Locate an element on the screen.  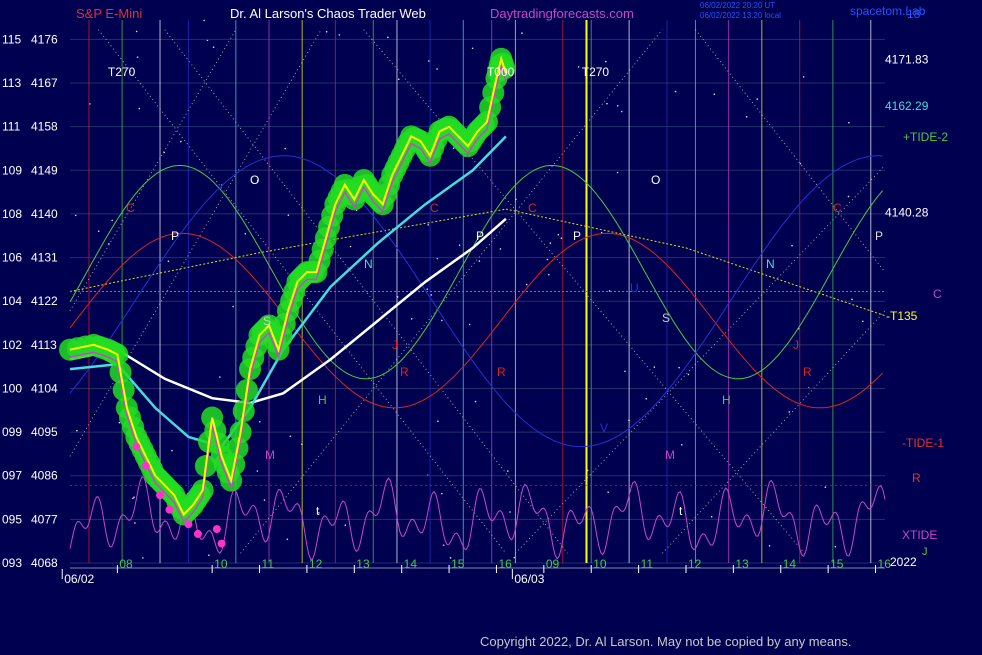
index-tick-label: 113 is located at coordinates (11, 83).